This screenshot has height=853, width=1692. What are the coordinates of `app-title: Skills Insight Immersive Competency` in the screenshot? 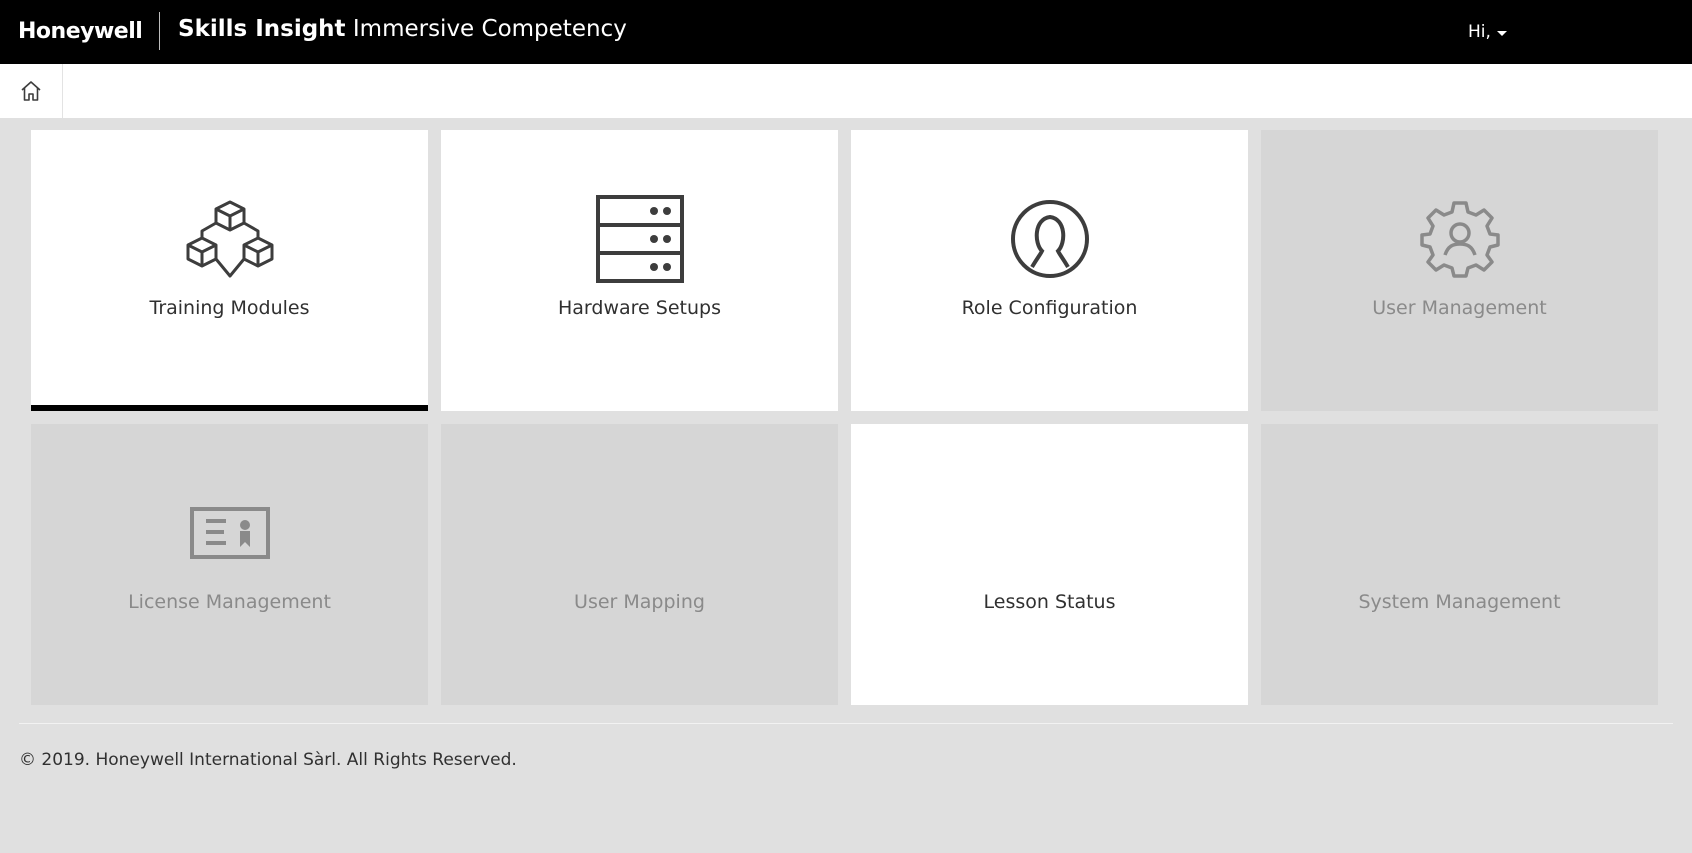 It's located at (402, 29).